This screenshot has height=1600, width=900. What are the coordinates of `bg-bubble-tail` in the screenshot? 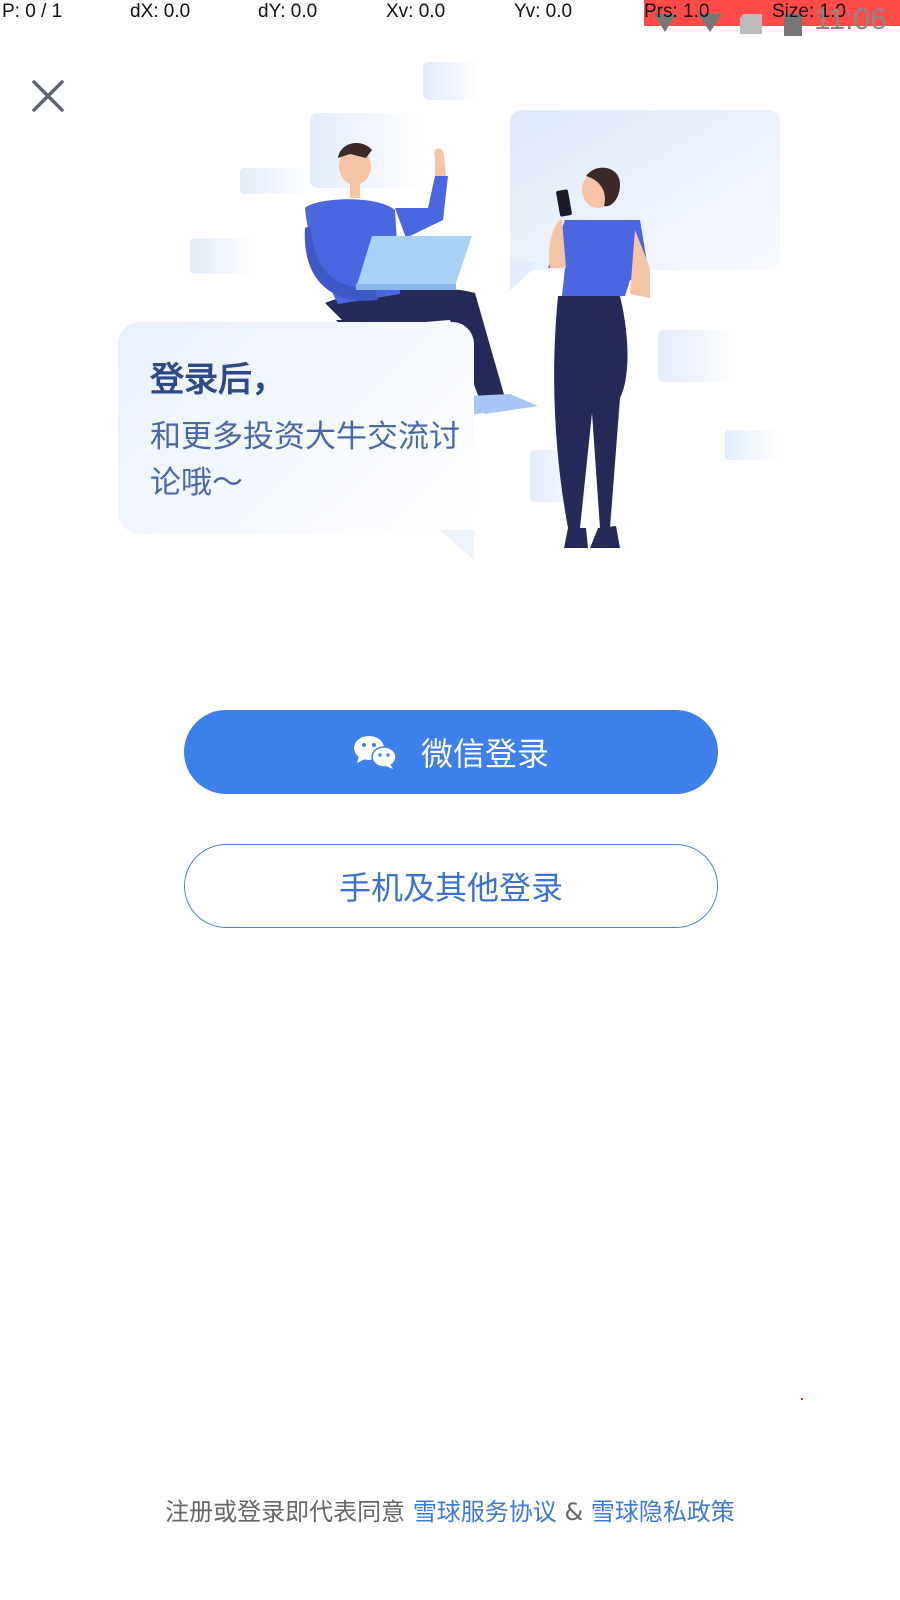 It's located at (525, 274).